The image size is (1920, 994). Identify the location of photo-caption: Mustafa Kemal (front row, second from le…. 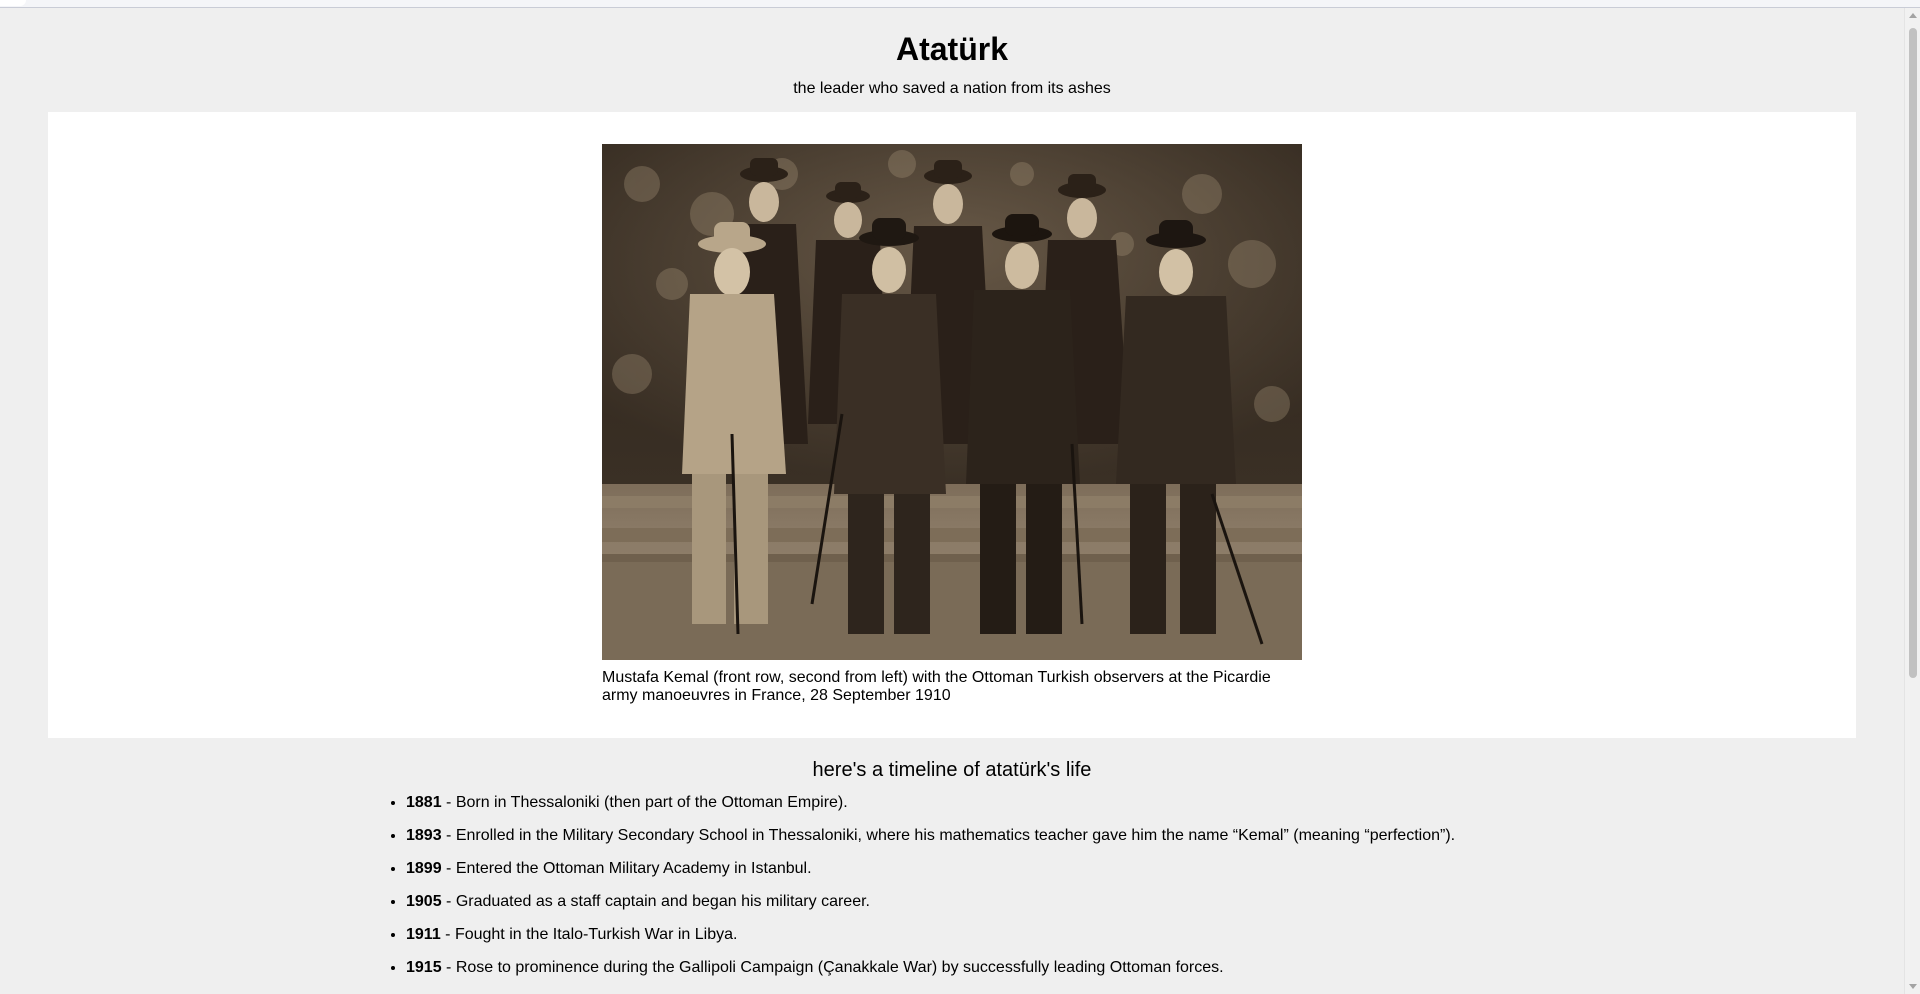
(936, 686).